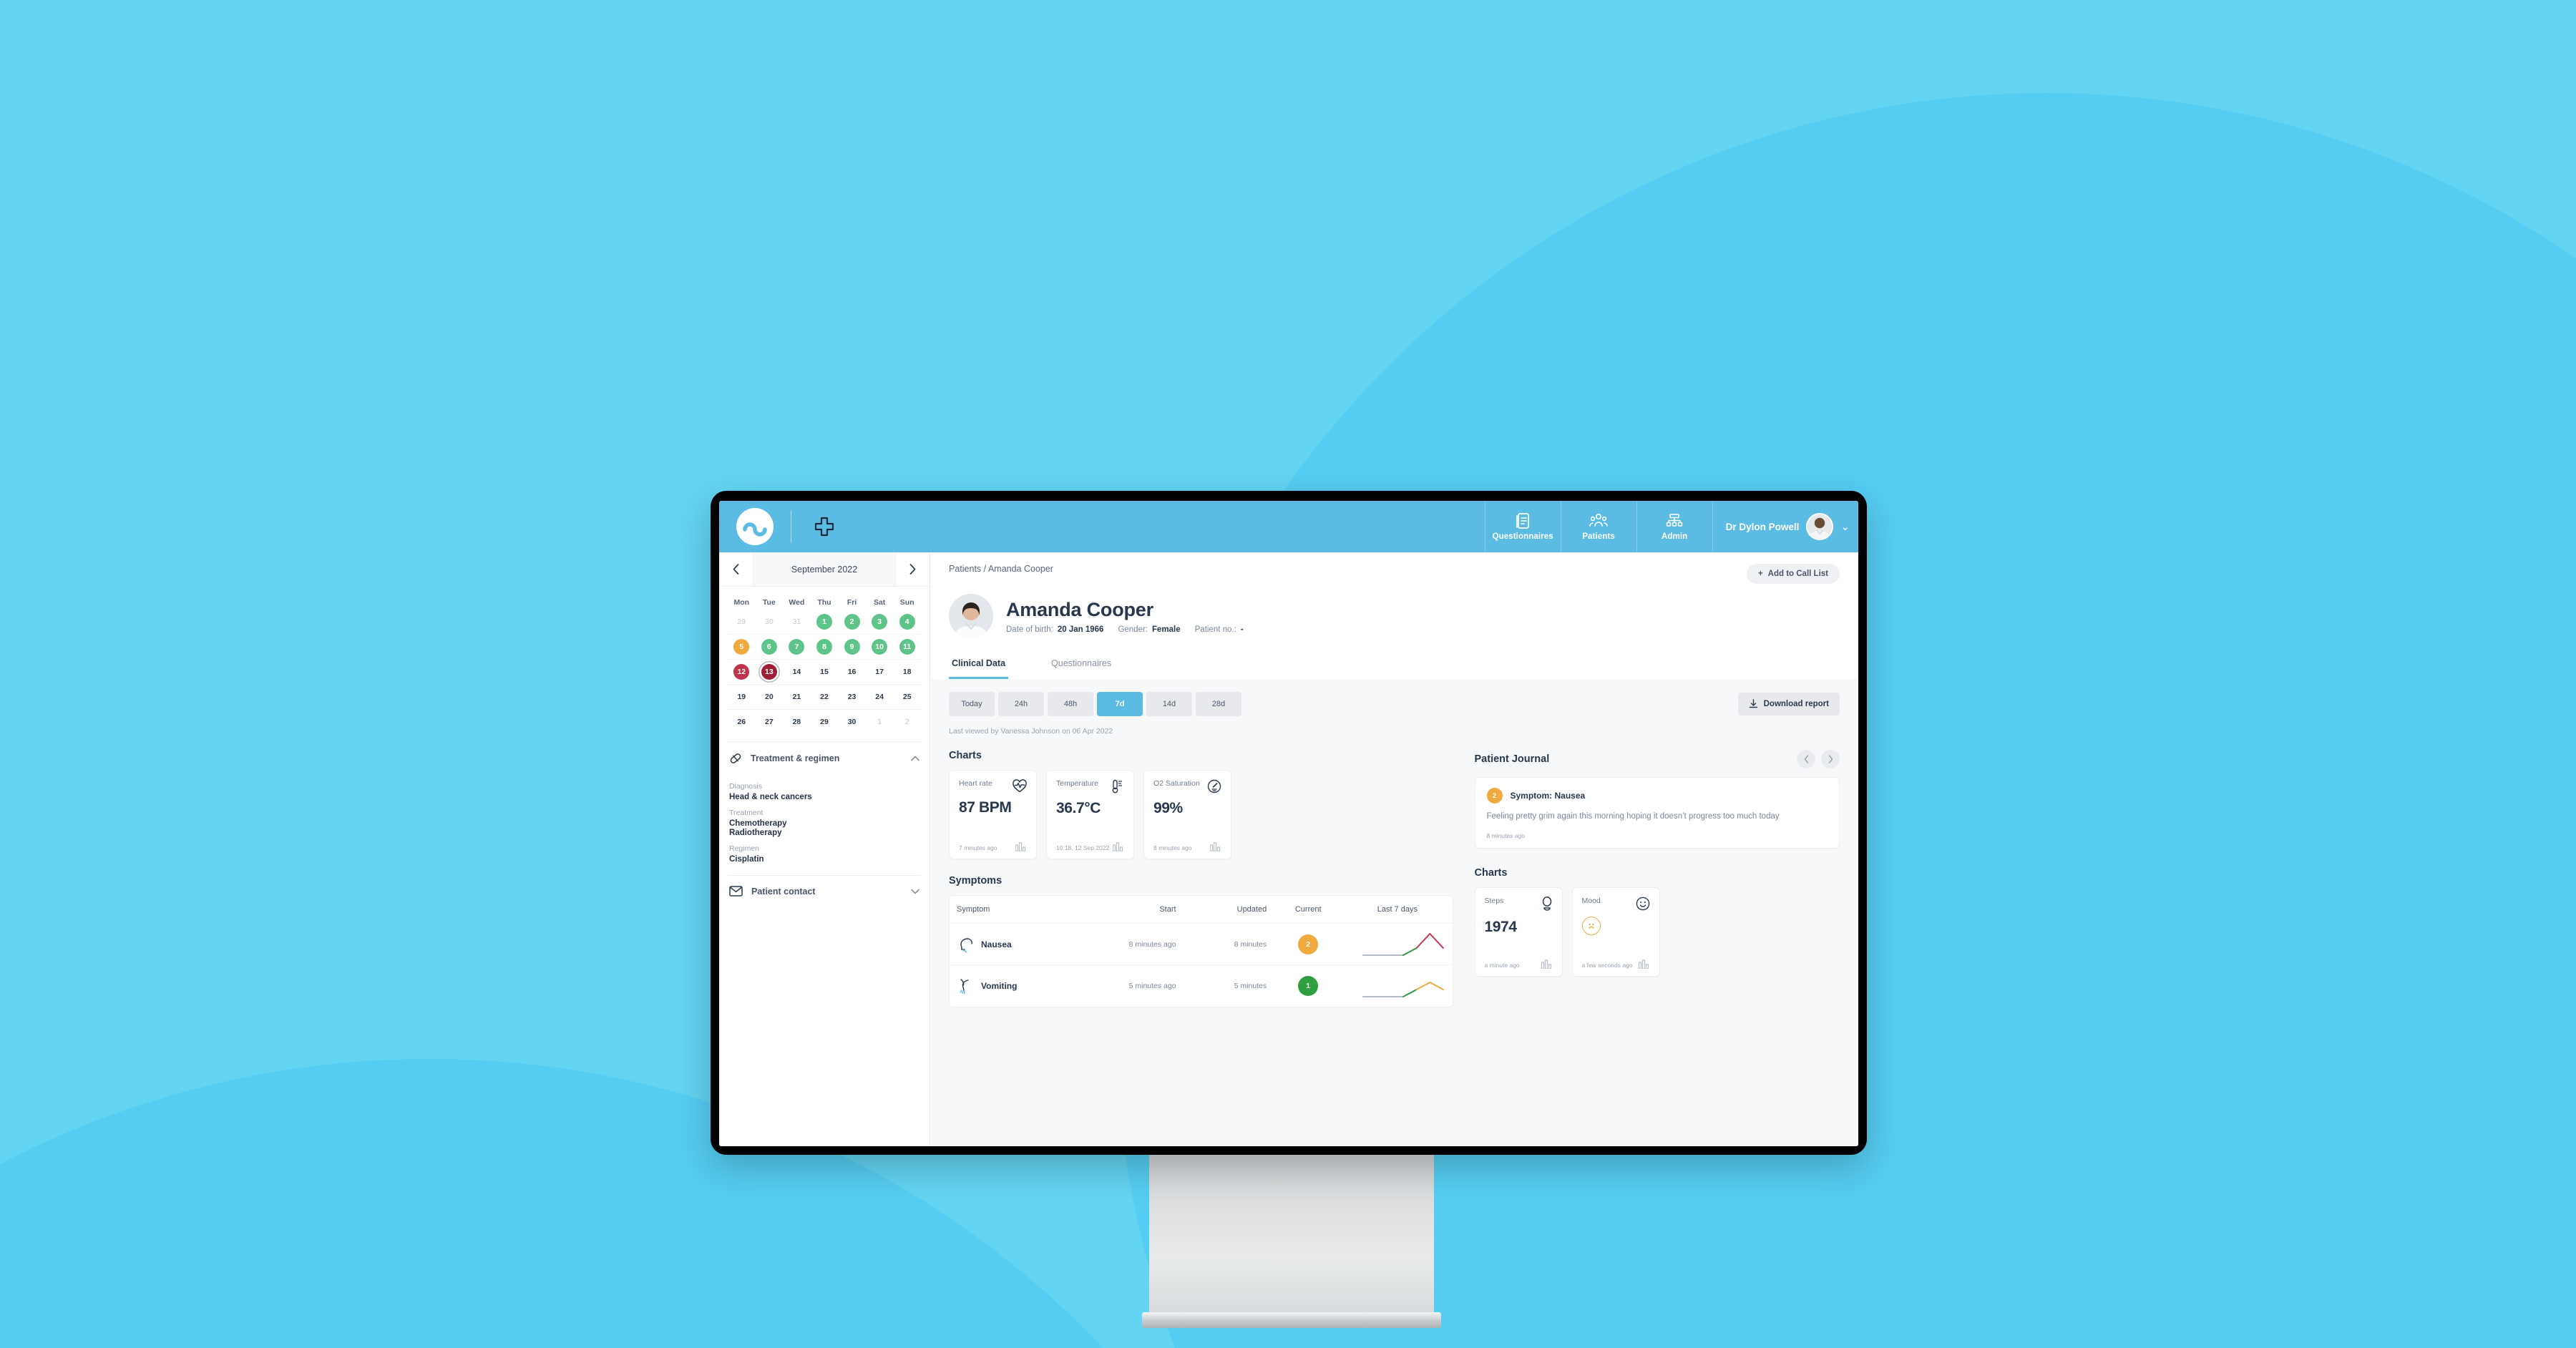 Image resolution: width=2576 pixels, height=1348 pixels. I want to click on download-icon, so click(1753, 704).